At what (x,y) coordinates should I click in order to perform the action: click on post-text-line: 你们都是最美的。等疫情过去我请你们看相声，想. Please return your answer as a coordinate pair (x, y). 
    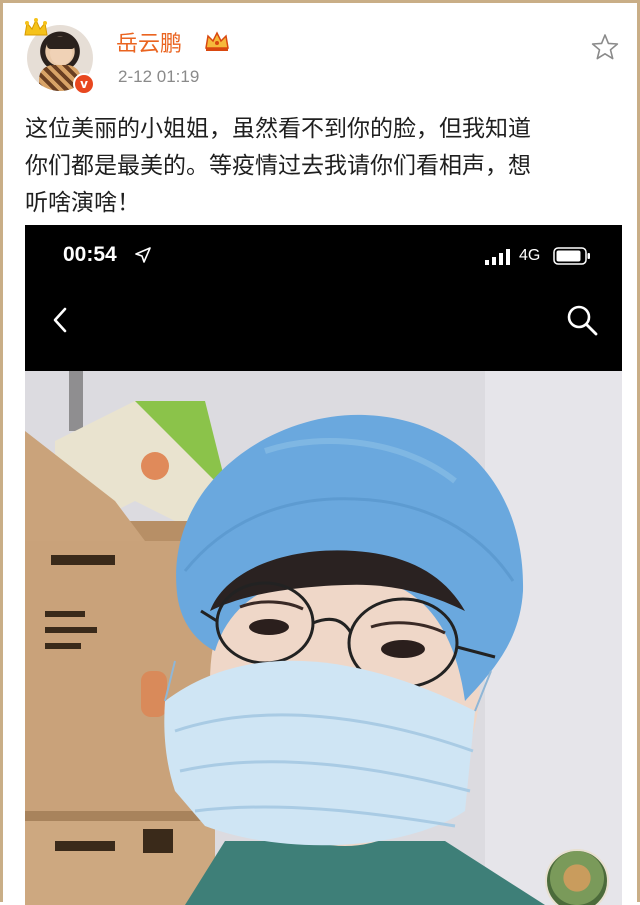
    Looking at the image, I should click on (278, 166).